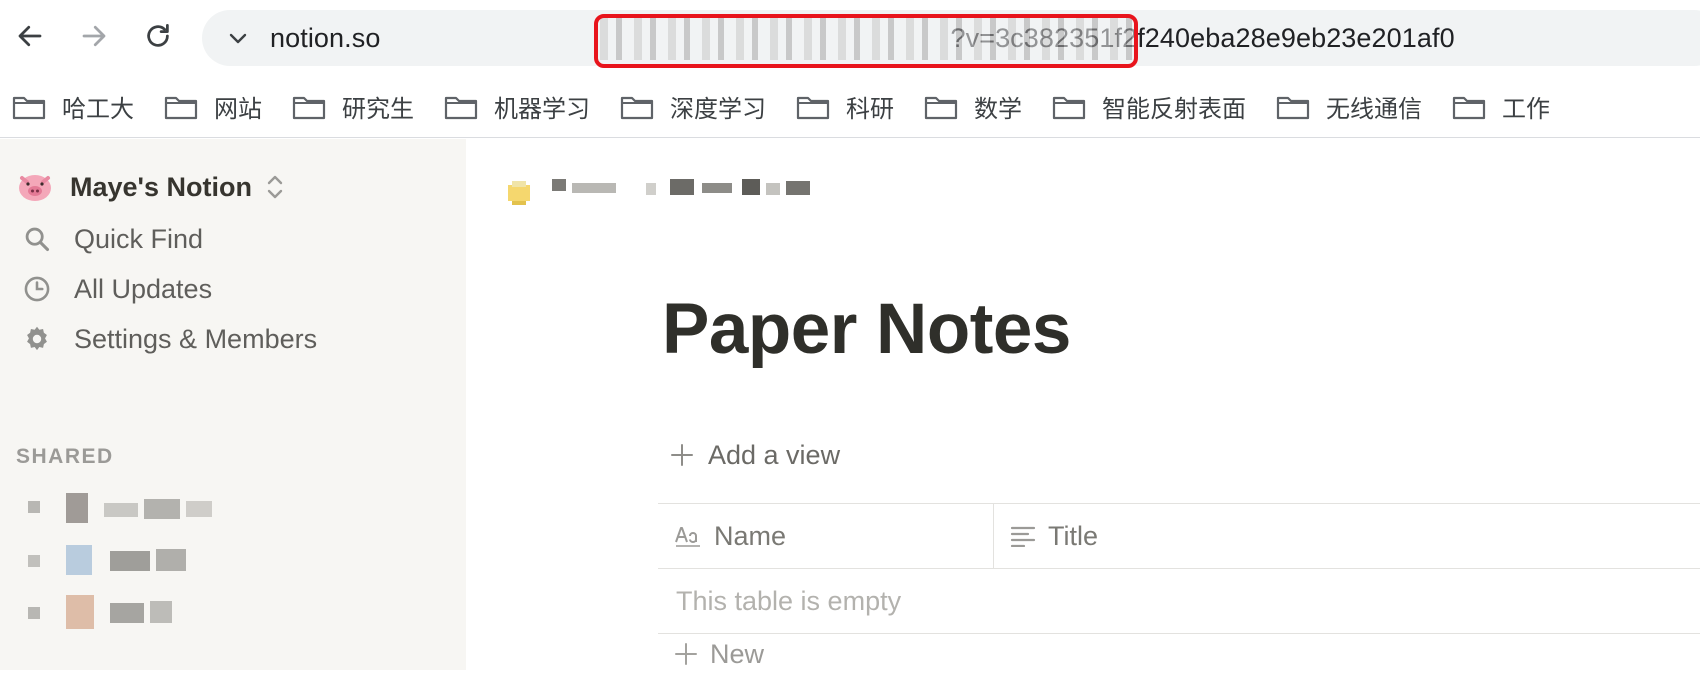  I want to click on text-lines-icon, so click(1023, 536).